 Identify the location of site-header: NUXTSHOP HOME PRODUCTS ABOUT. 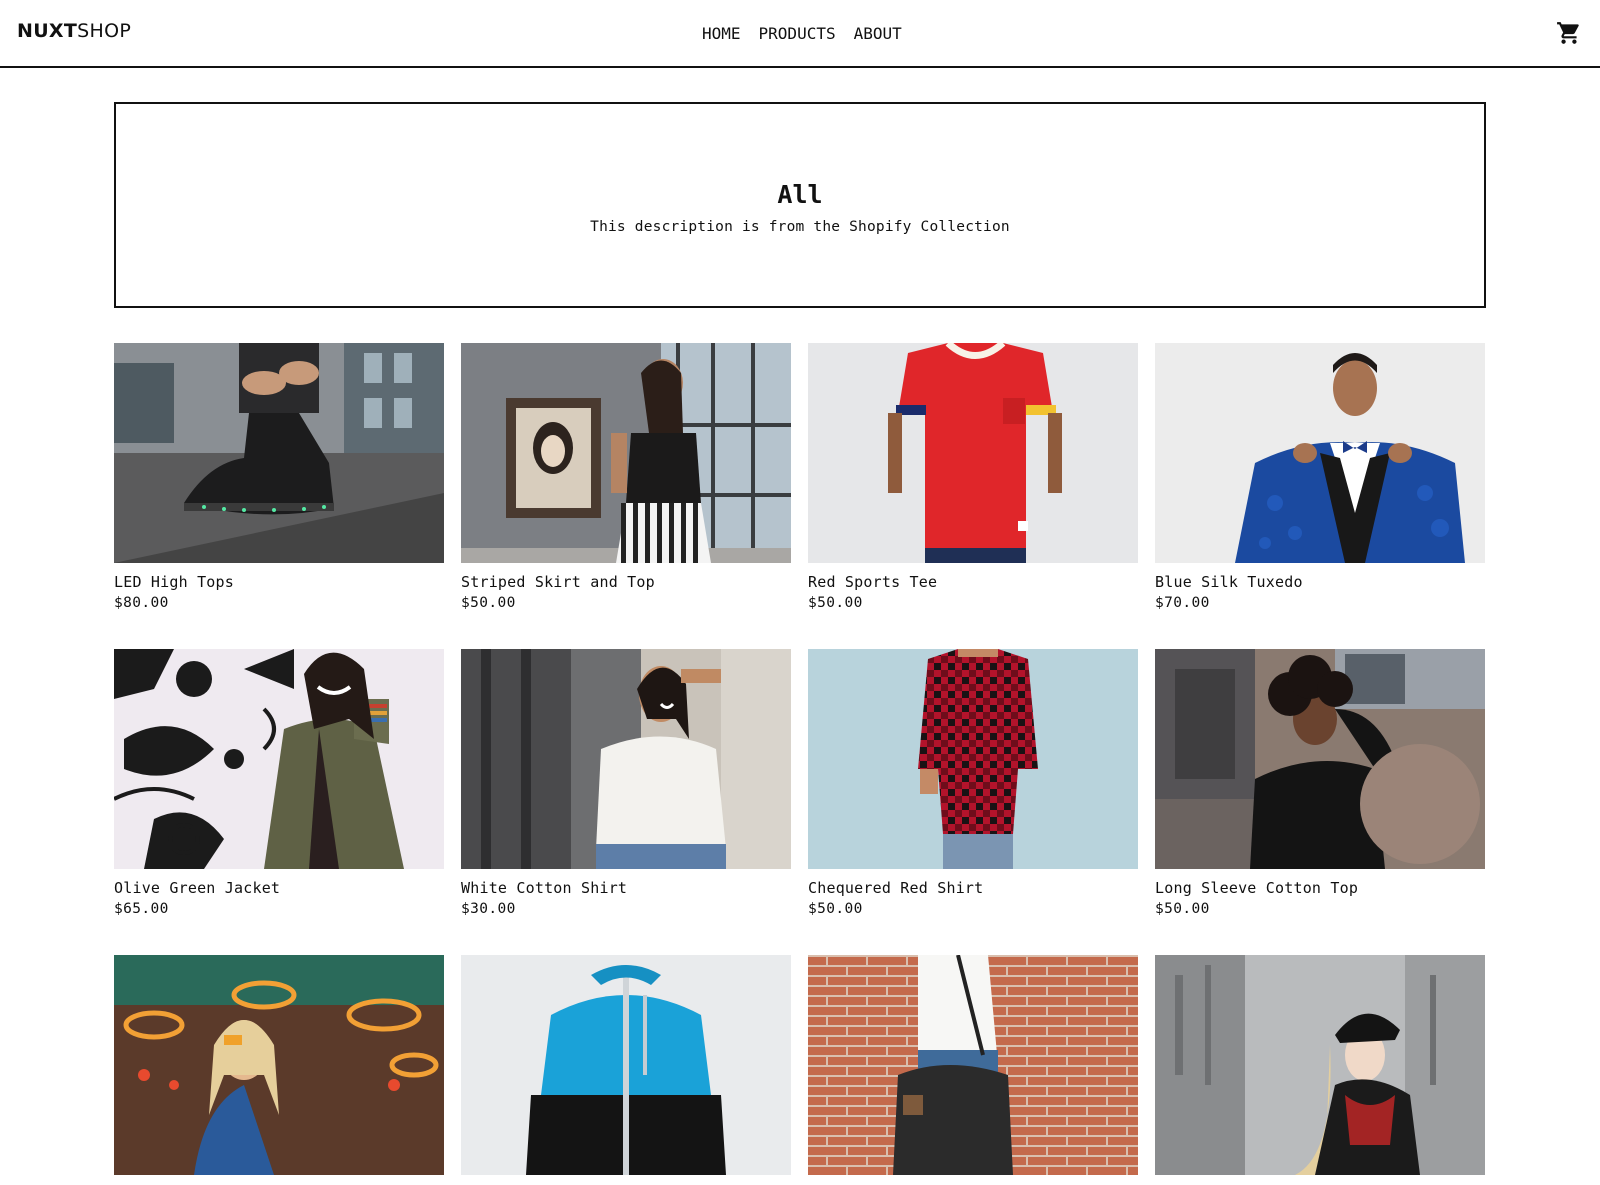
(800, 34).